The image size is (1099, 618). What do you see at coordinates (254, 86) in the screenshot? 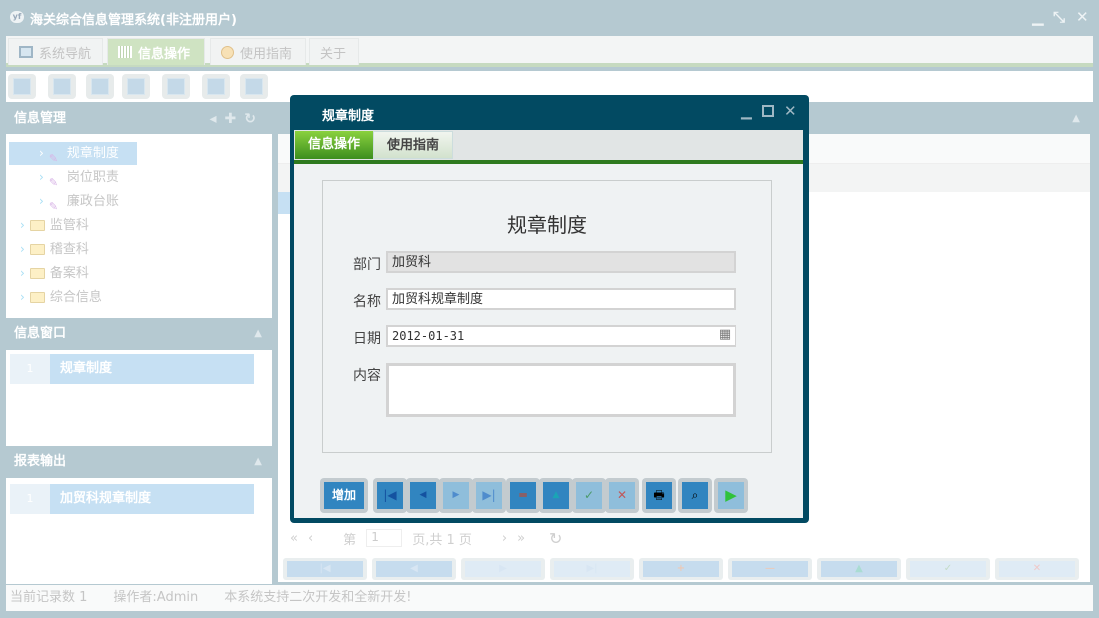
I see `printer-icon` at bounding box center [254, 86].